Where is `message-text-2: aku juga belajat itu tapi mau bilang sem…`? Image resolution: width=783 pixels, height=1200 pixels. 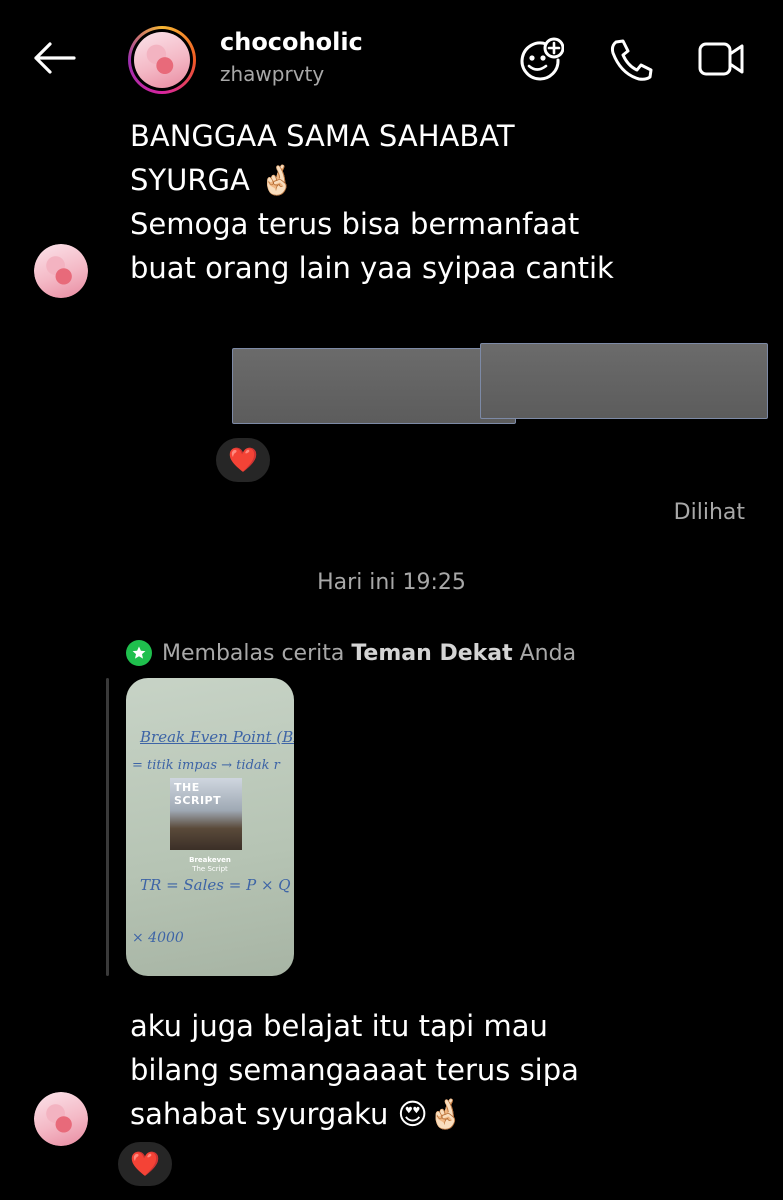
message-text-2: aku juga belajat itu tapi mau bilang sem… is located at coordinates (354, 1070).